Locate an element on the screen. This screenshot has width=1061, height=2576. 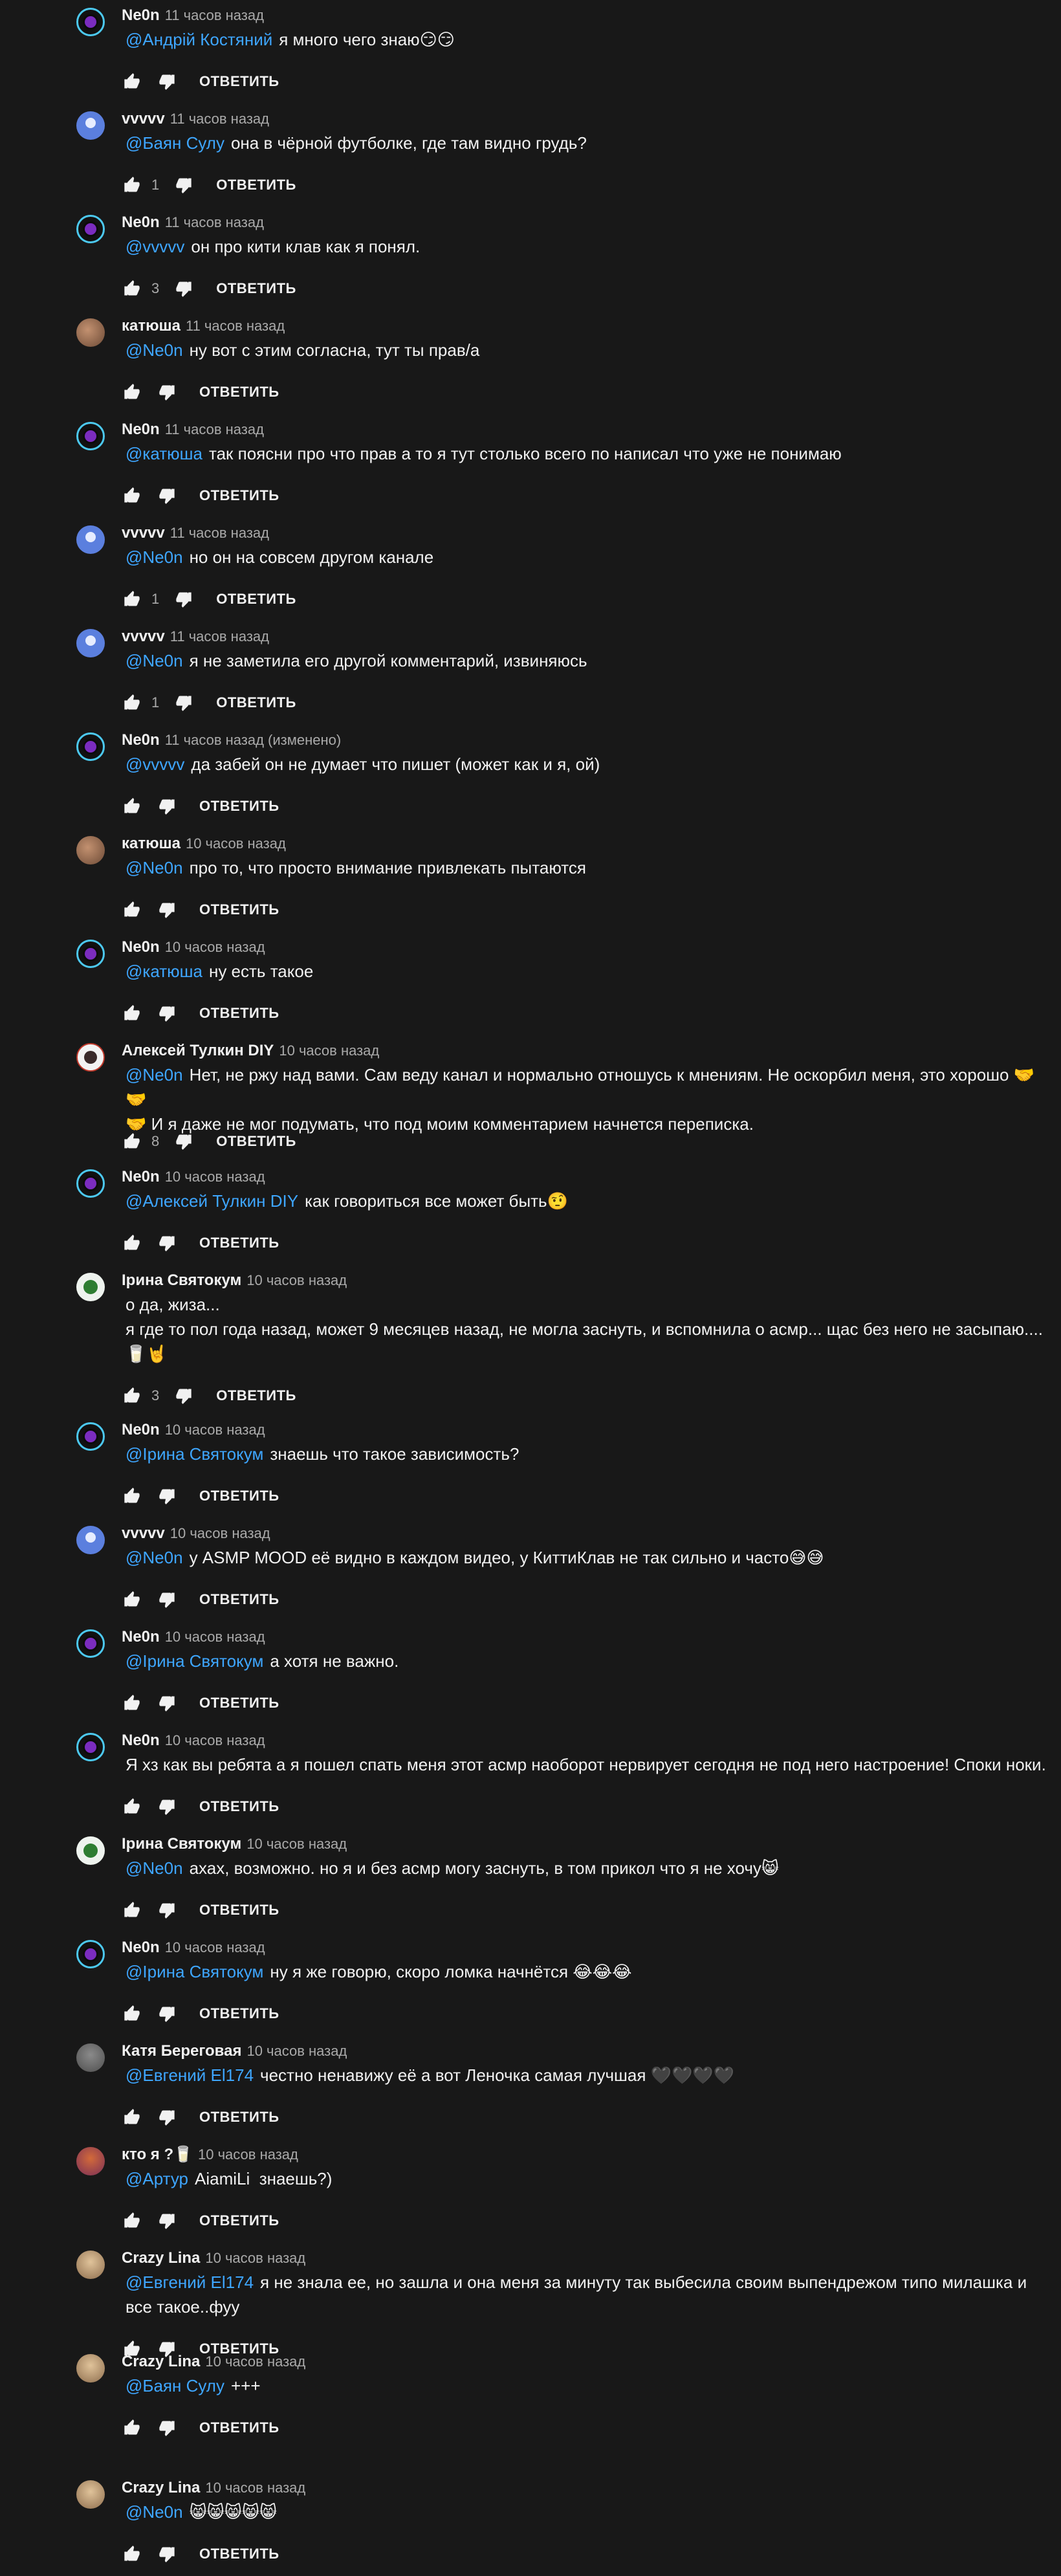
mention-link: @Андрій Костяний is located at coordinates (199, 39).